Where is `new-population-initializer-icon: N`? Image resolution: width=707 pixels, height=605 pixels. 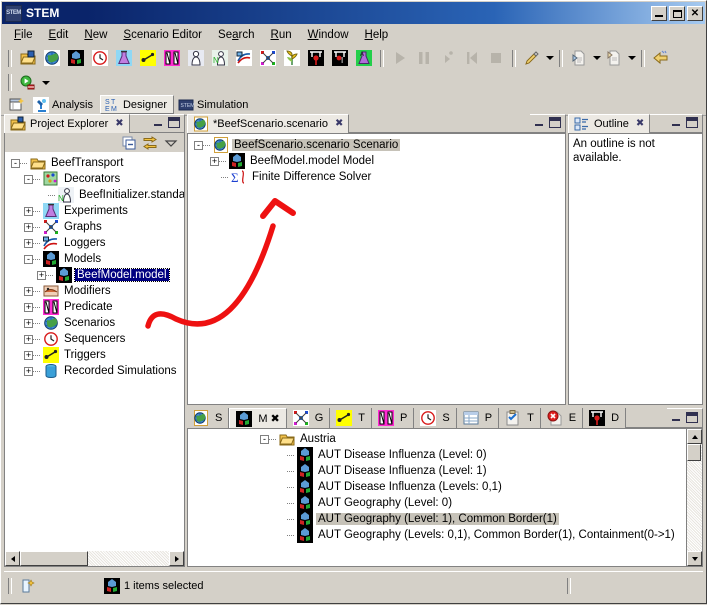 new-population-initializer-icon: N is located at coordinates (220, 58).